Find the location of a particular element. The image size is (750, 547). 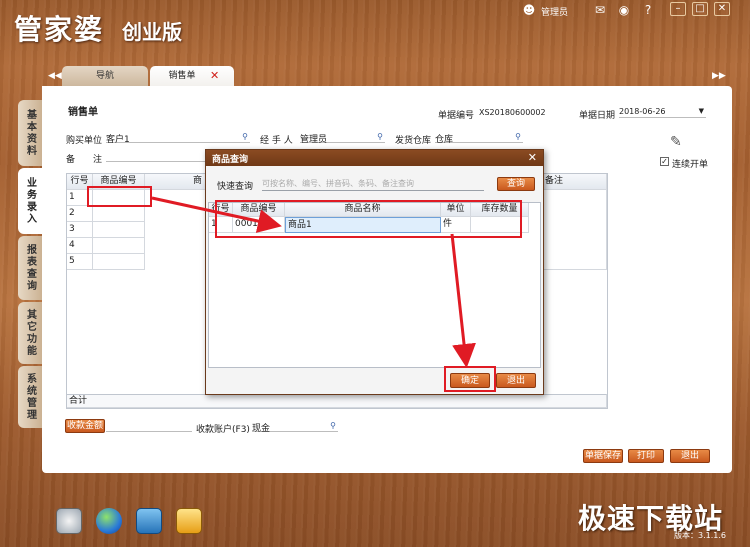

user-app-icon is located at coordinates (189, 521).